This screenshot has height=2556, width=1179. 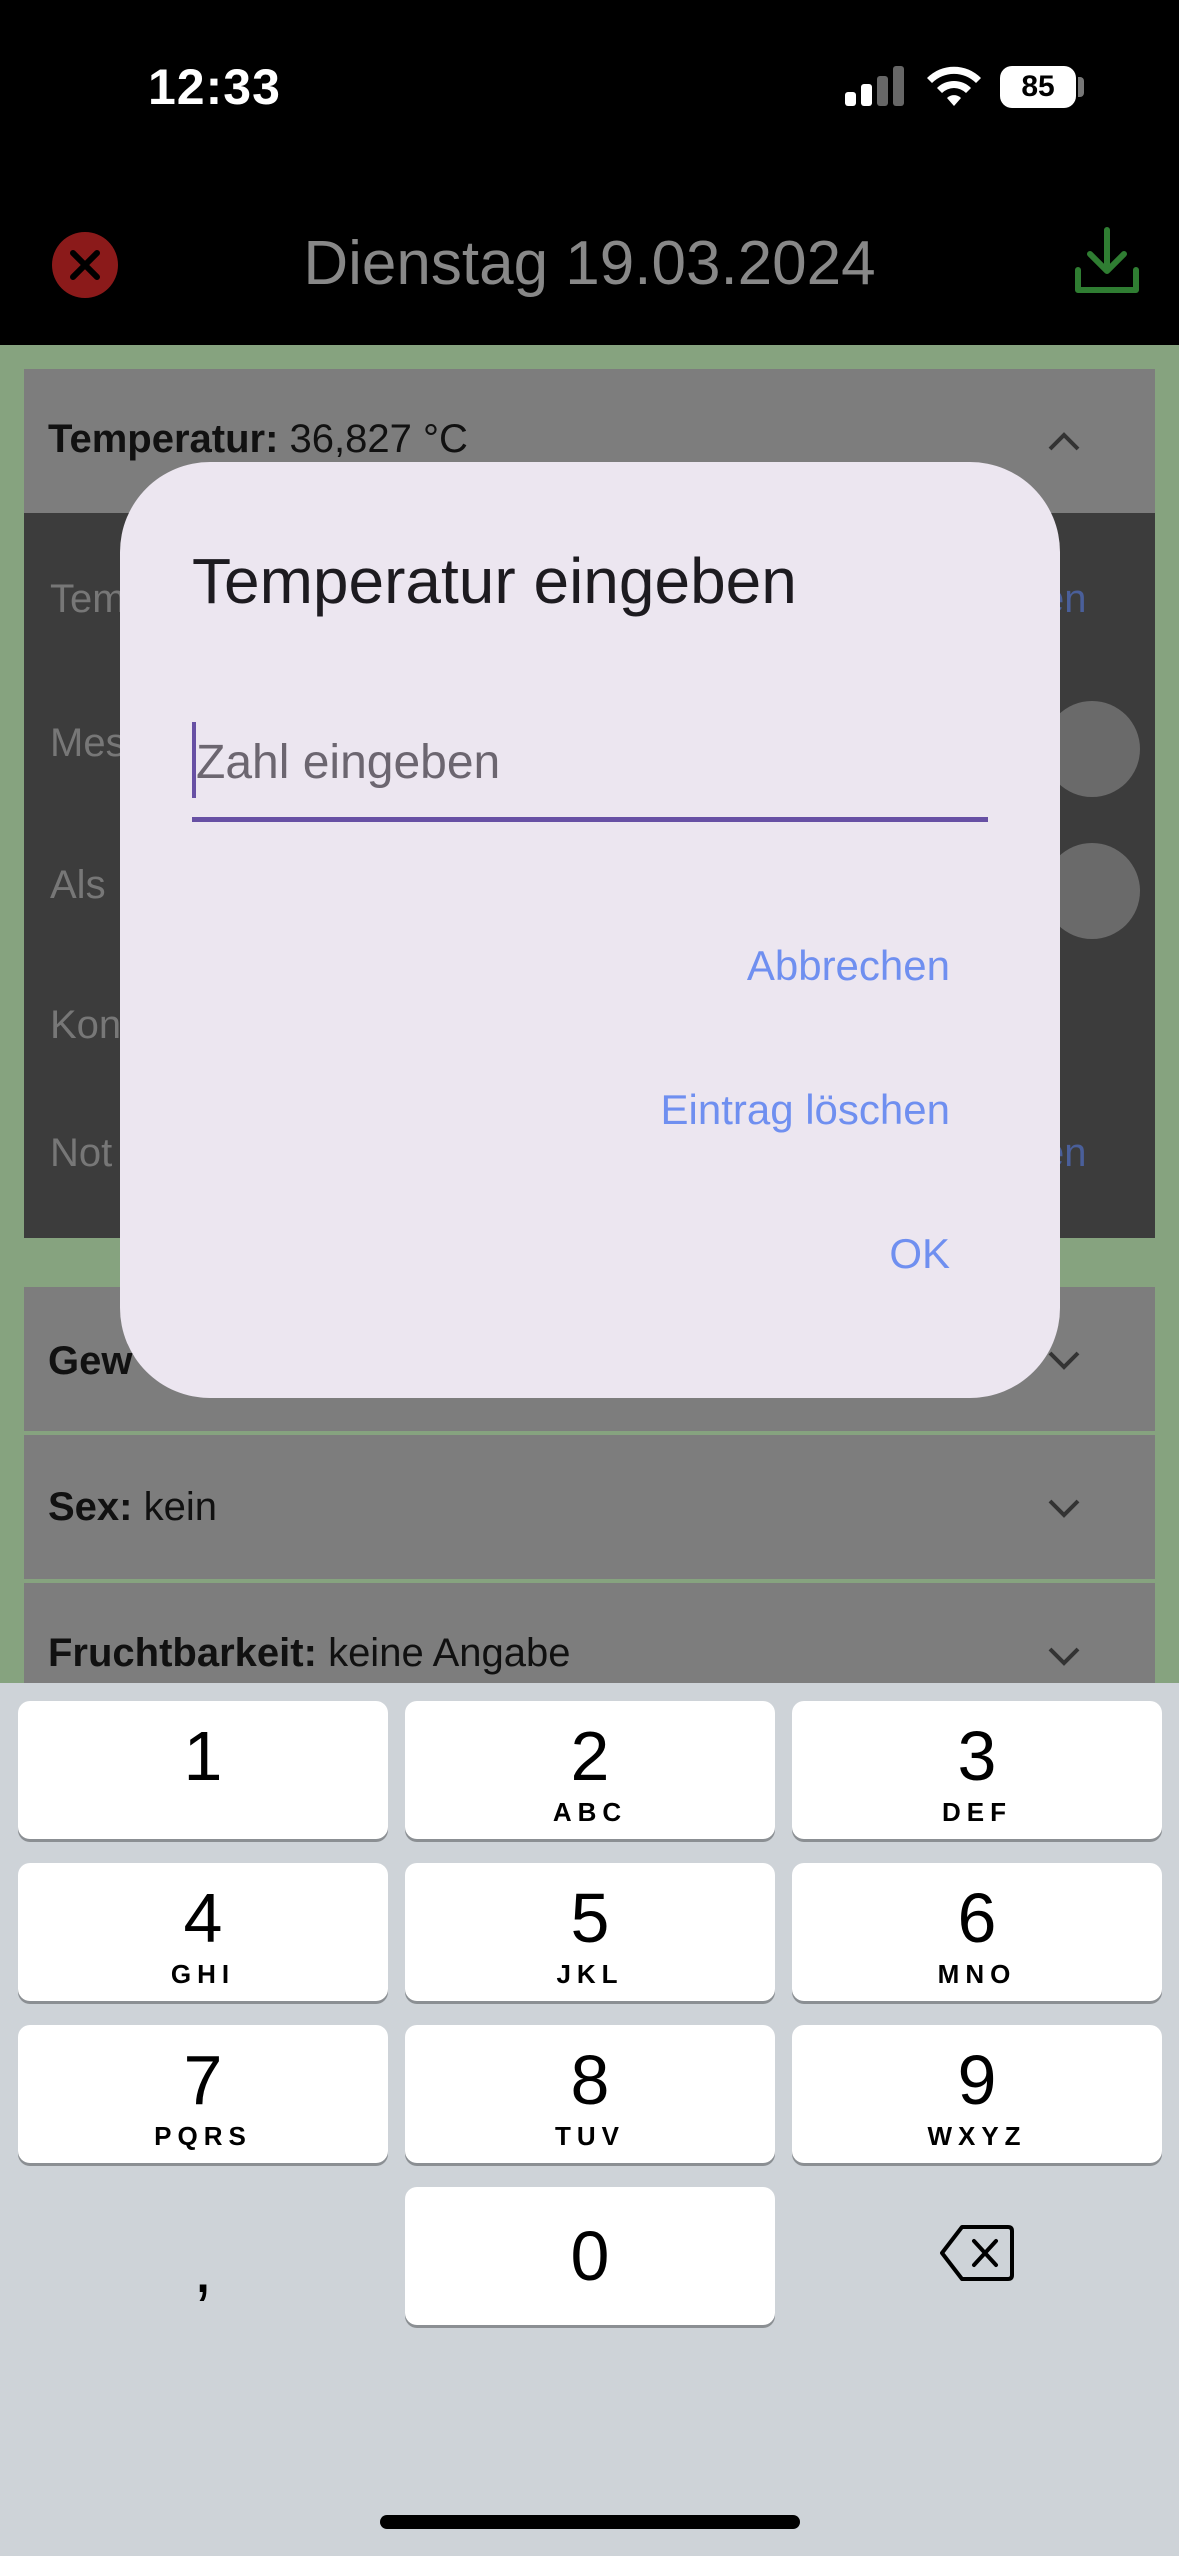 I want to click on key-5: 5 JKL, so click(x=590, y=1932).